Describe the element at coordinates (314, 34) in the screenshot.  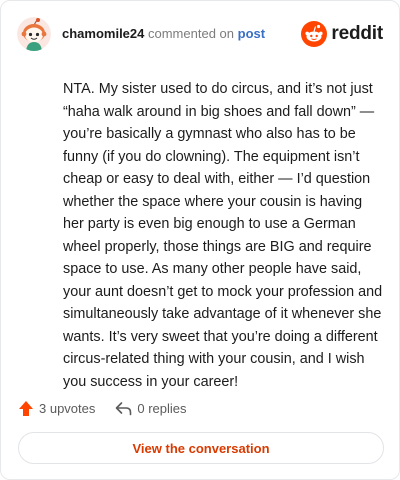
I see `reddit-snoo-icon` at that location.